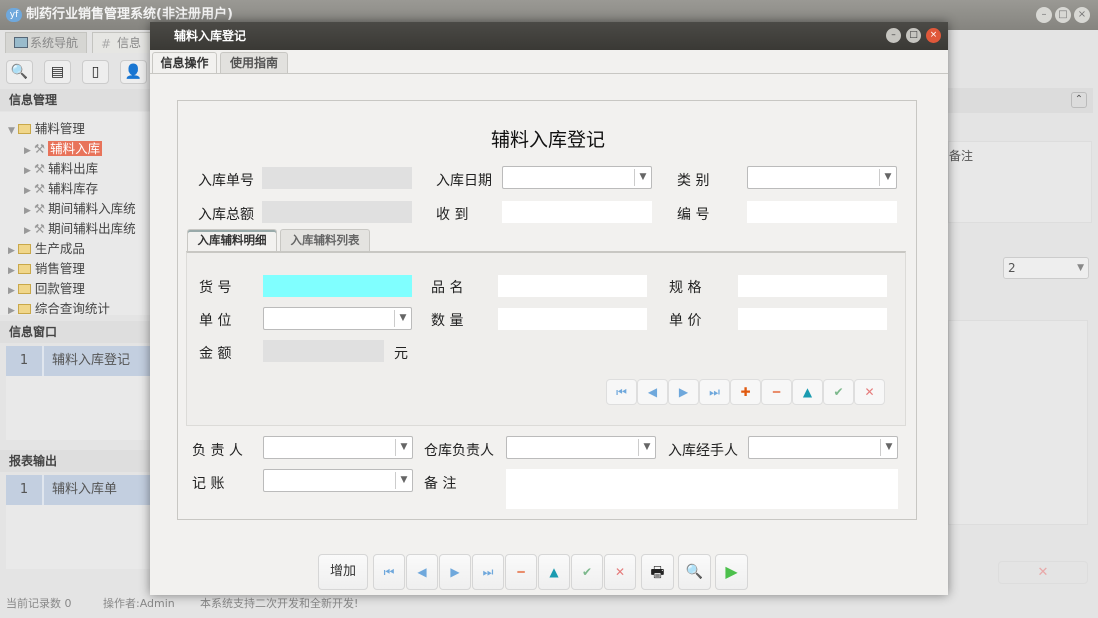 The image size is (1098, 618). Describe the element at coordinates (19, 72) in the screenshot. I see `search-tool-icon: 🔍` at that location.